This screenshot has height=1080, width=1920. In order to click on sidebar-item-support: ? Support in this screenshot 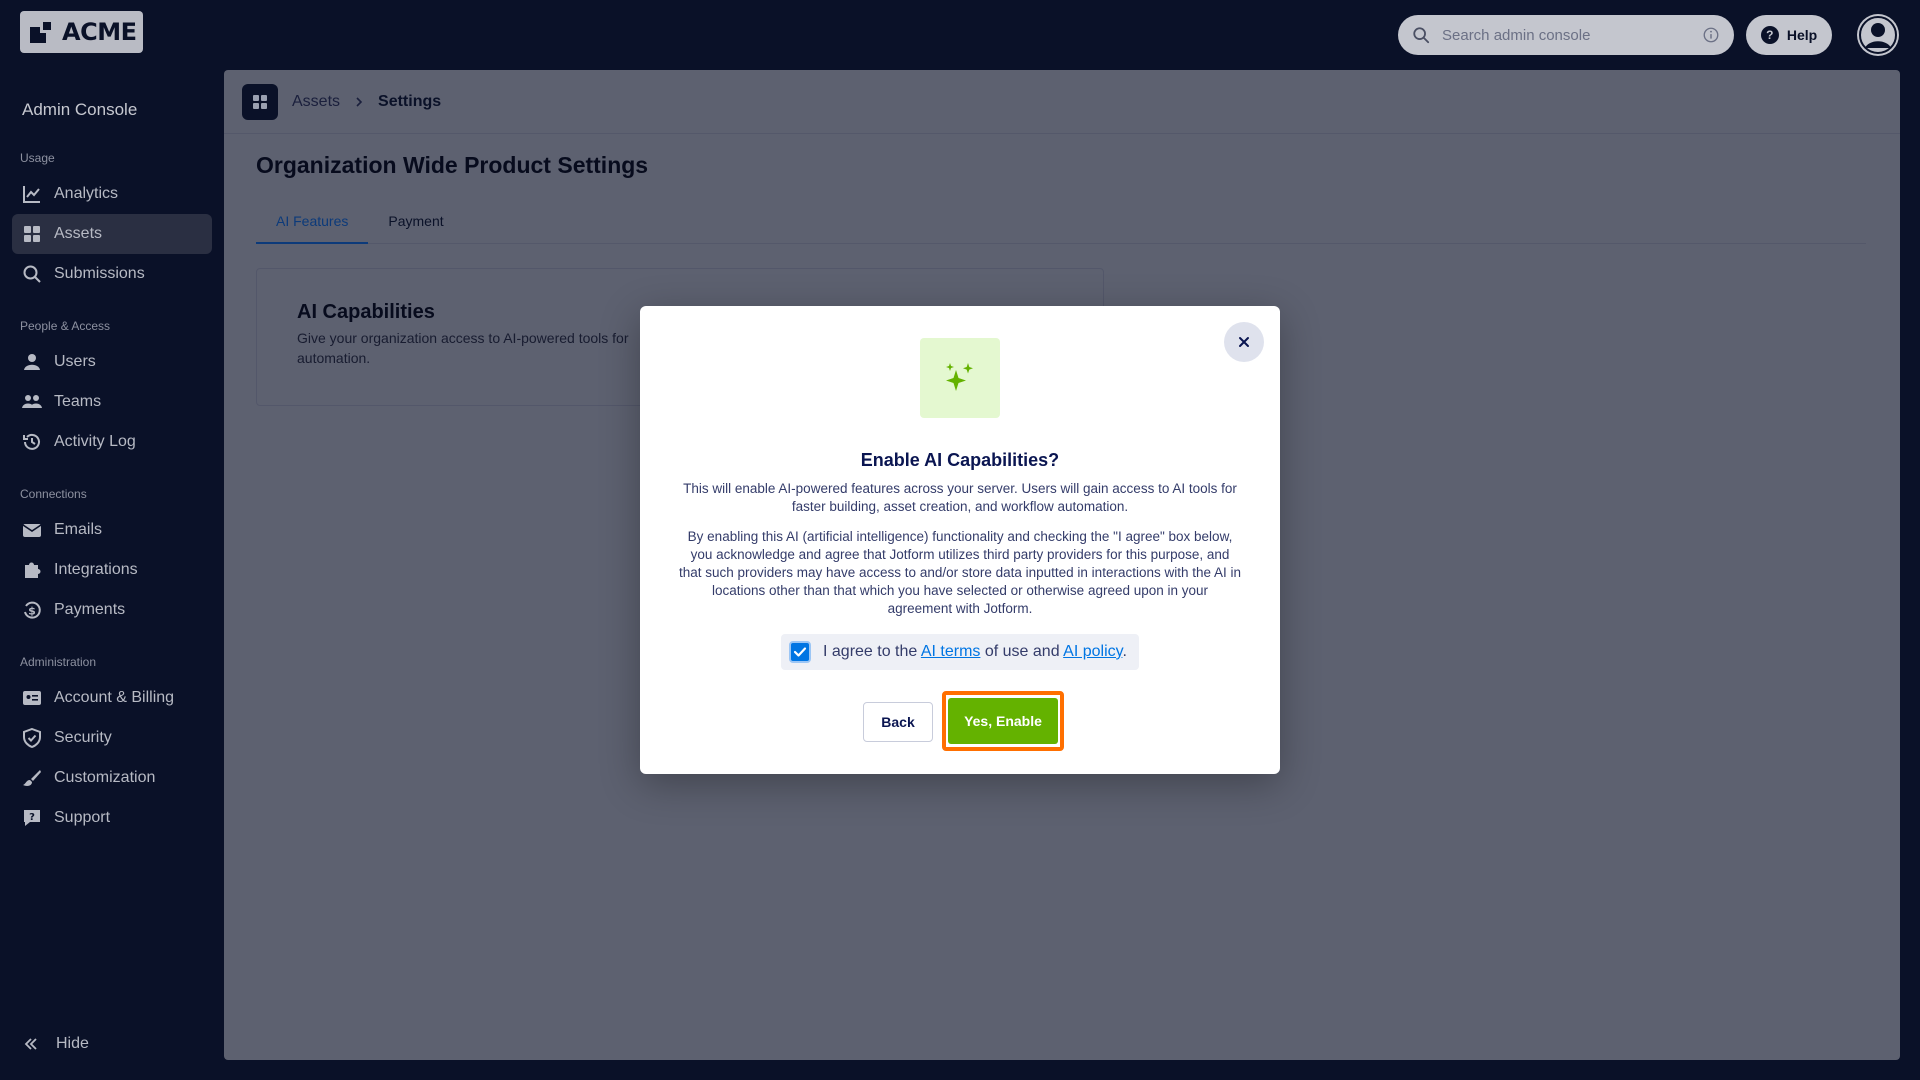, I will do `click(112, 818)`.